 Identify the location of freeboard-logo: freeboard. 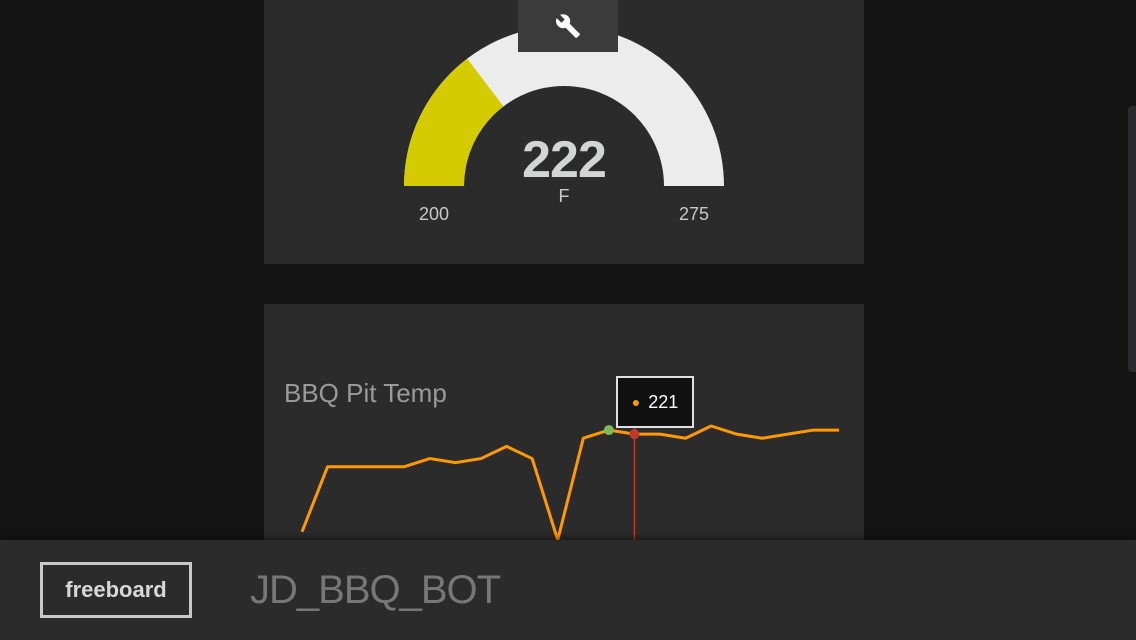
(116, 590).